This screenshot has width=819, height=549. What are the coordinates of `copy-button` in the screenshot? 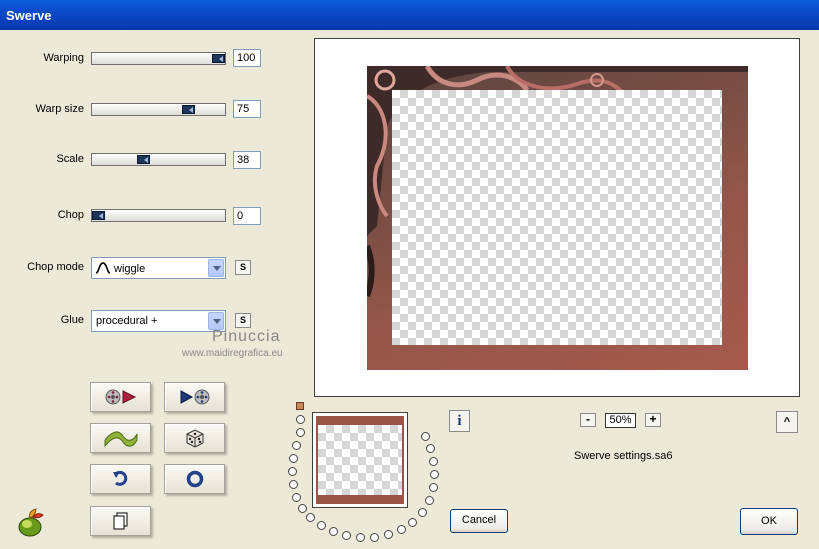 It's located at (120, 521).